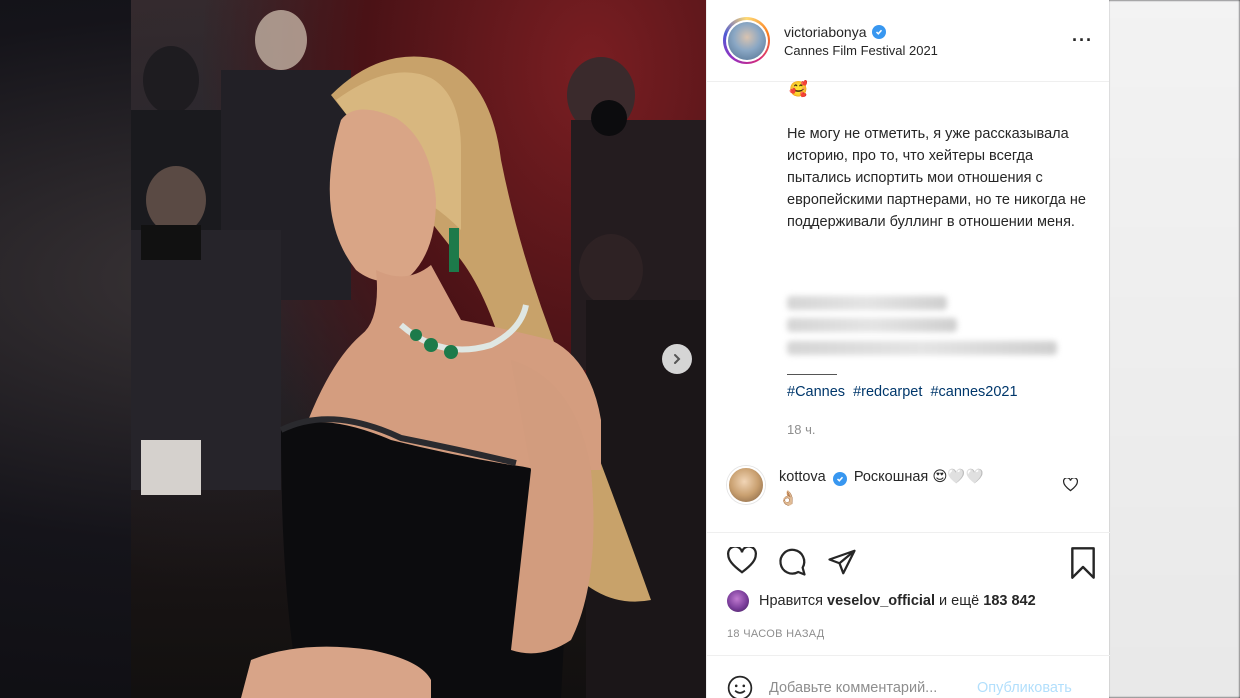 The height and width of the screenshot is (698, 1240). What do you see at coordinates (812, 374) in the screenshot?
I see `caption-separator` at bounding box center [812, 374].